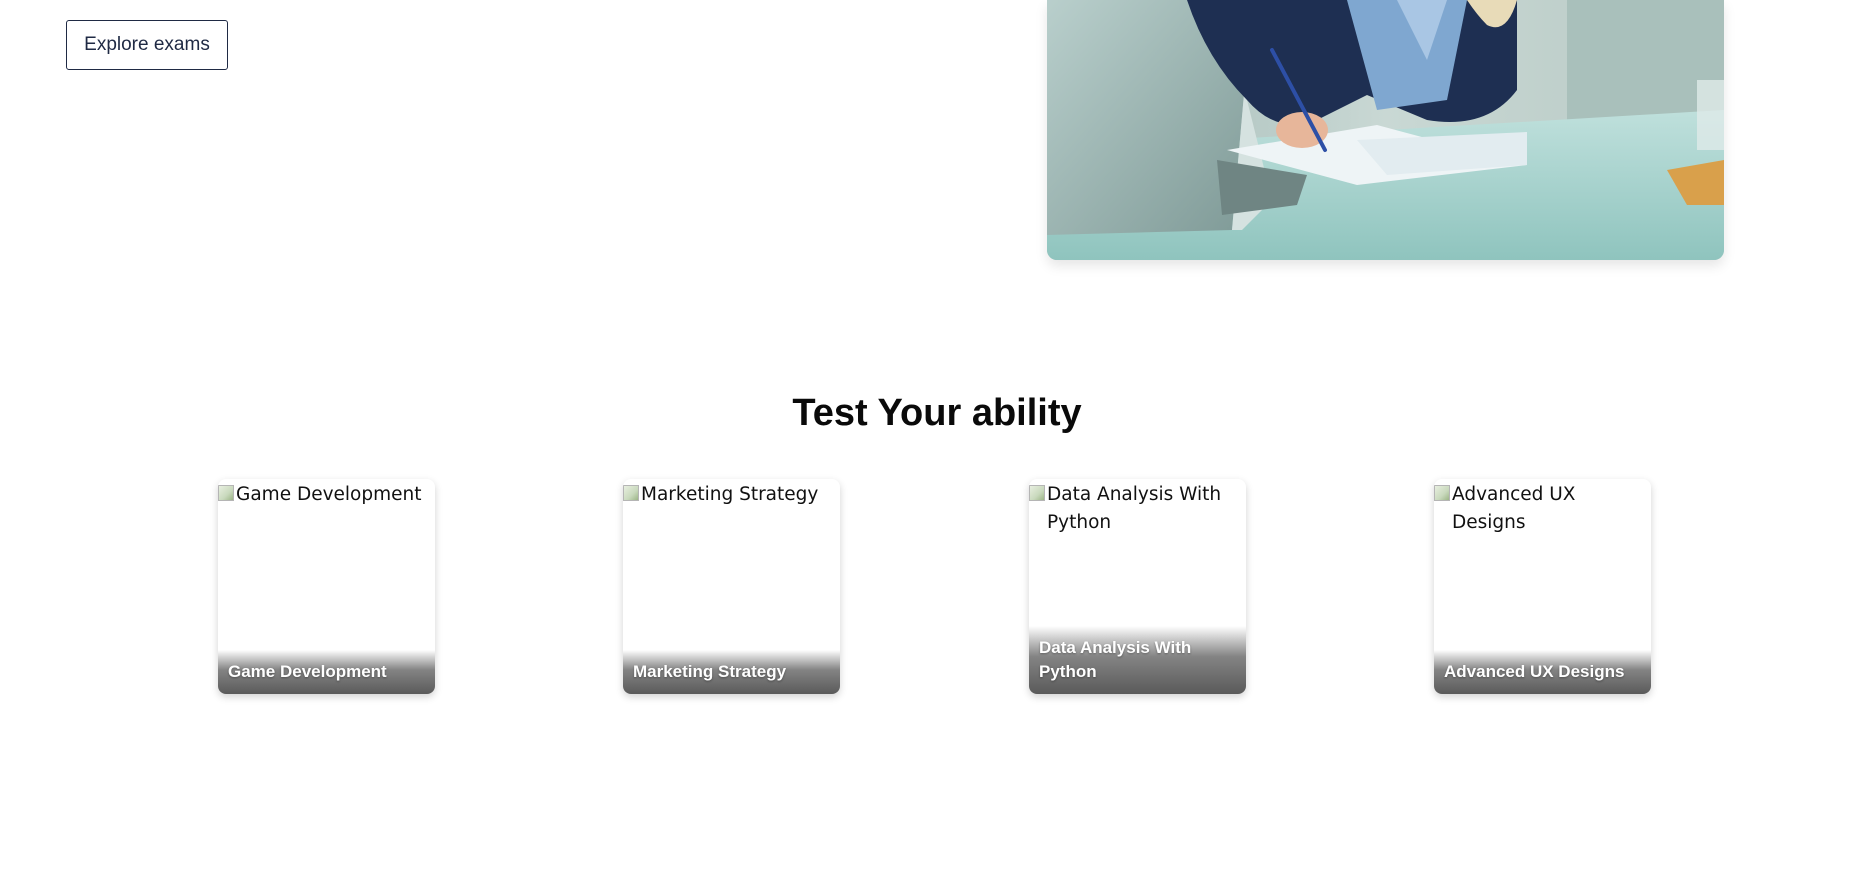 The height and width of the screenshot is (876, 1865). What do you see at coordinates (937, 413) in the screenshot?
I see `section-title: Test Your ability` at bounding box center [937, 413].